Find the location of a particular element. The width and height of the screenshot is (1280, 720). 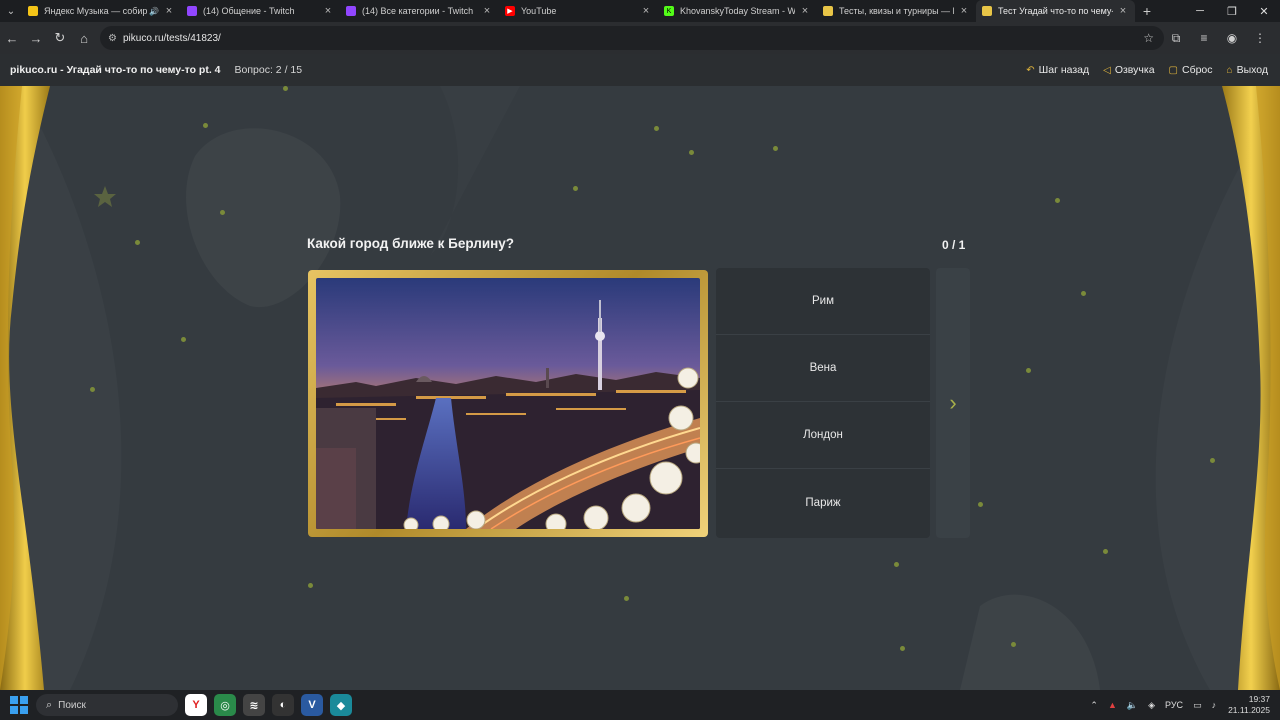

audio-playing-icon: 🔊 is located at coordinates (154, 11).